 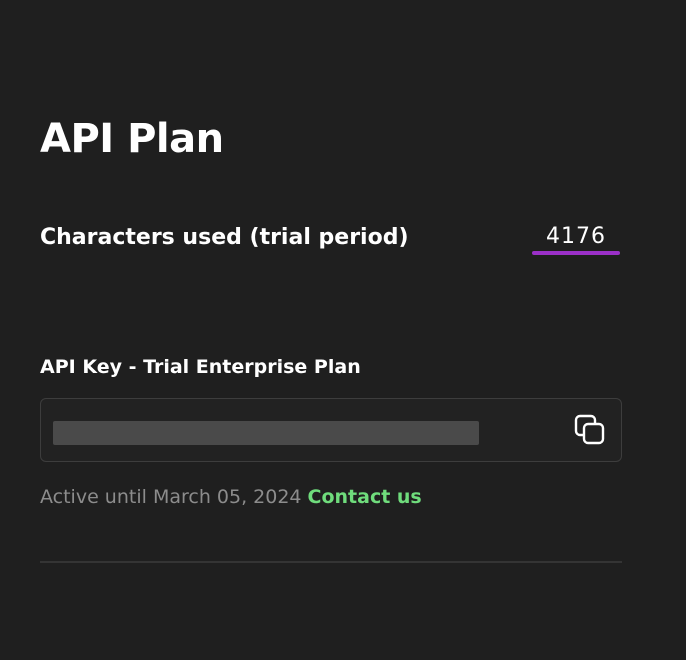 I want to click on api-key-field, so click(x=331, y=430).